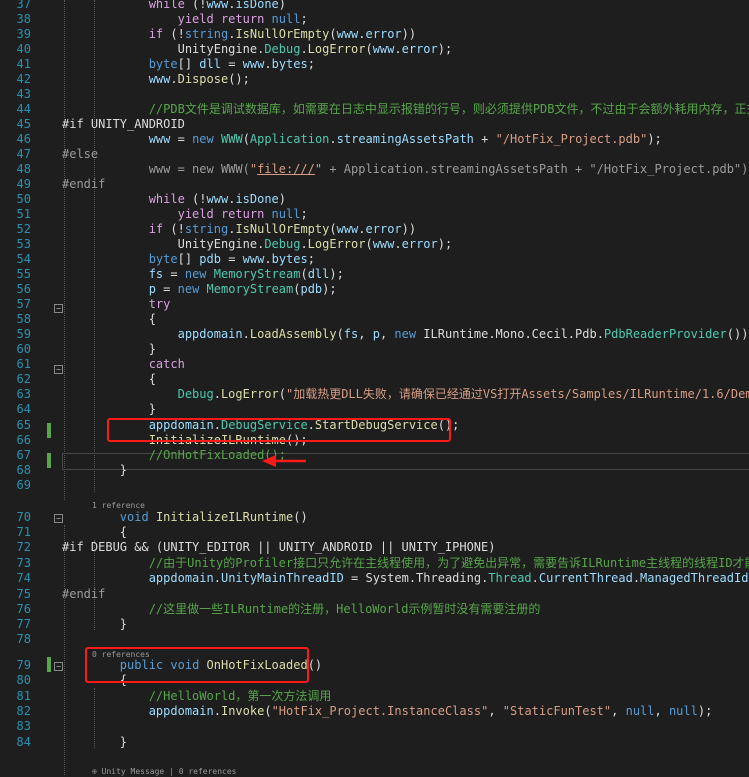 The width and height of the screenshot is (749, 777). I want to click on code-token: (), so click(300, 517).